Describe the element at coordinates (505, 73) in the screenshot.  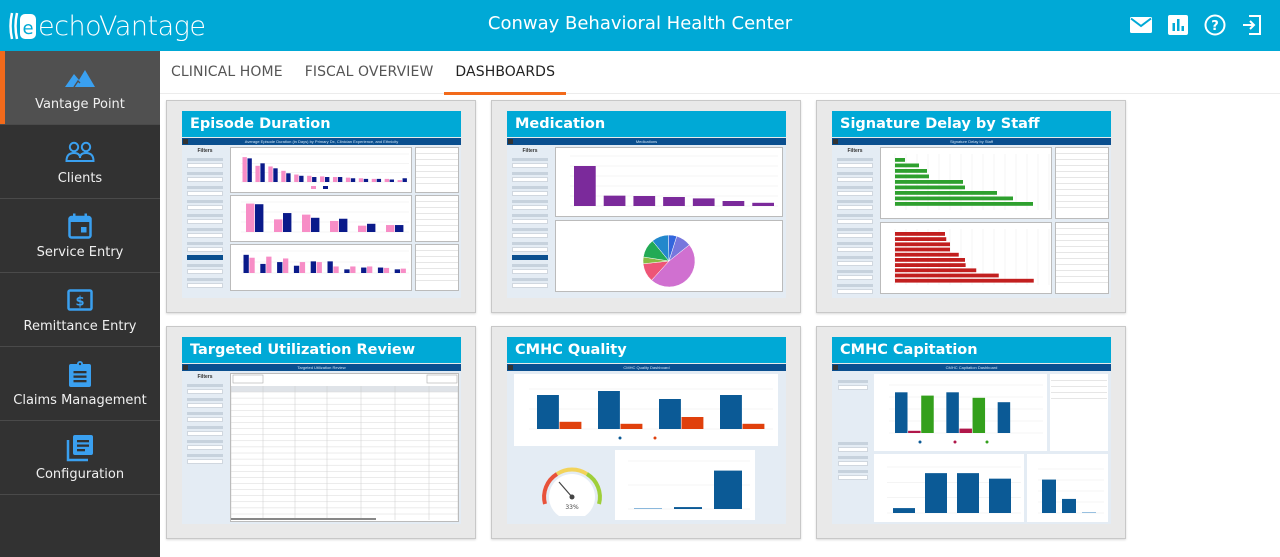
I see `tab-dashboards: DASHBOARDS` at that location.